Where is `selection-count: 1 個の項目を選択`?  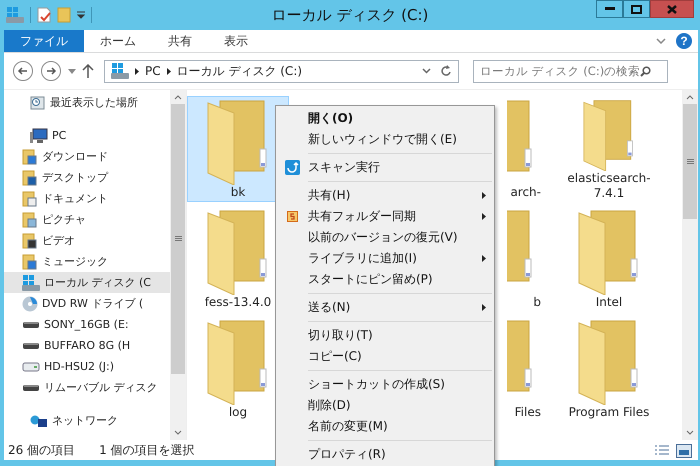 selection-count: 1 個の項目を選択 is located at coordinates (147, 450).